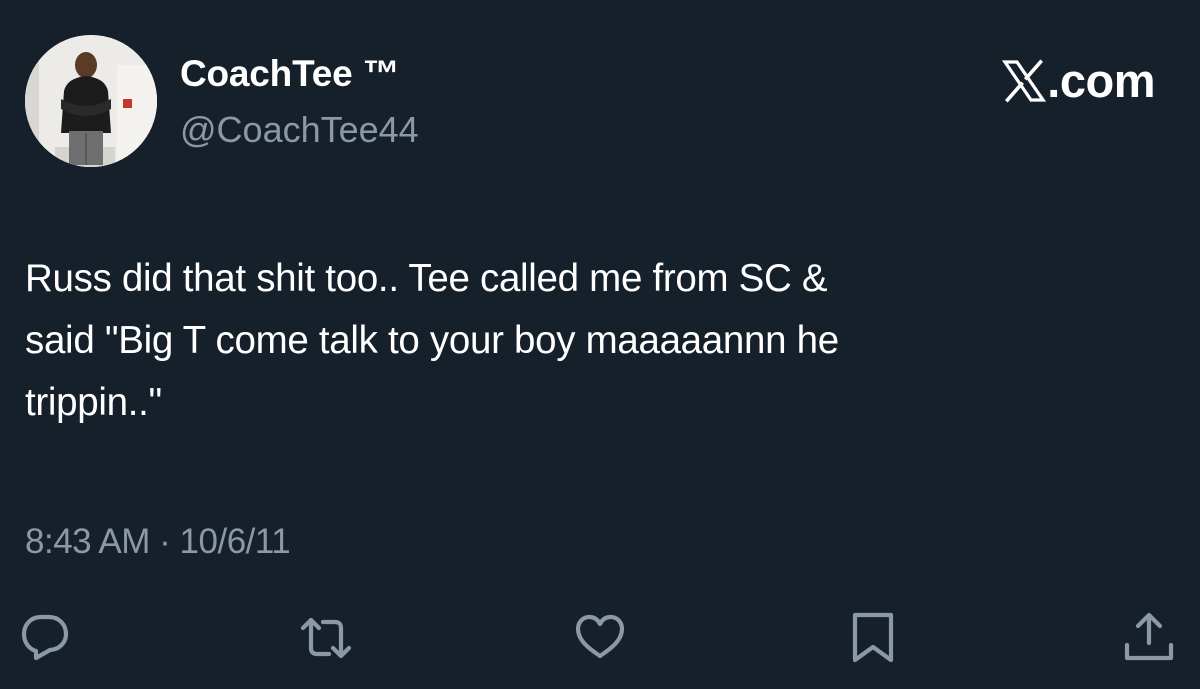 This screenshot has width=1200, height=689. I want to click on retweet-icon, so click(326, 638).